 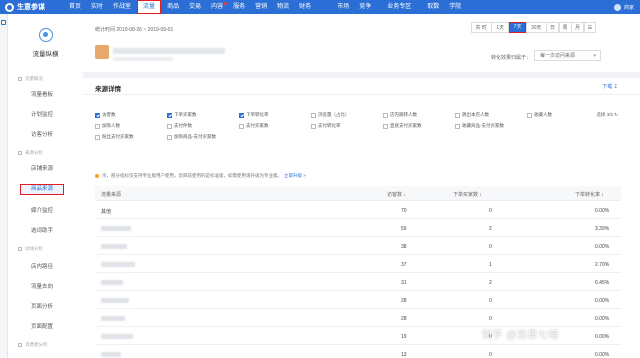 What do you see at coordinates (602, 283) in the screenshot?
I see `cell-rate: 6.45%` at bounding box center [602, 283].